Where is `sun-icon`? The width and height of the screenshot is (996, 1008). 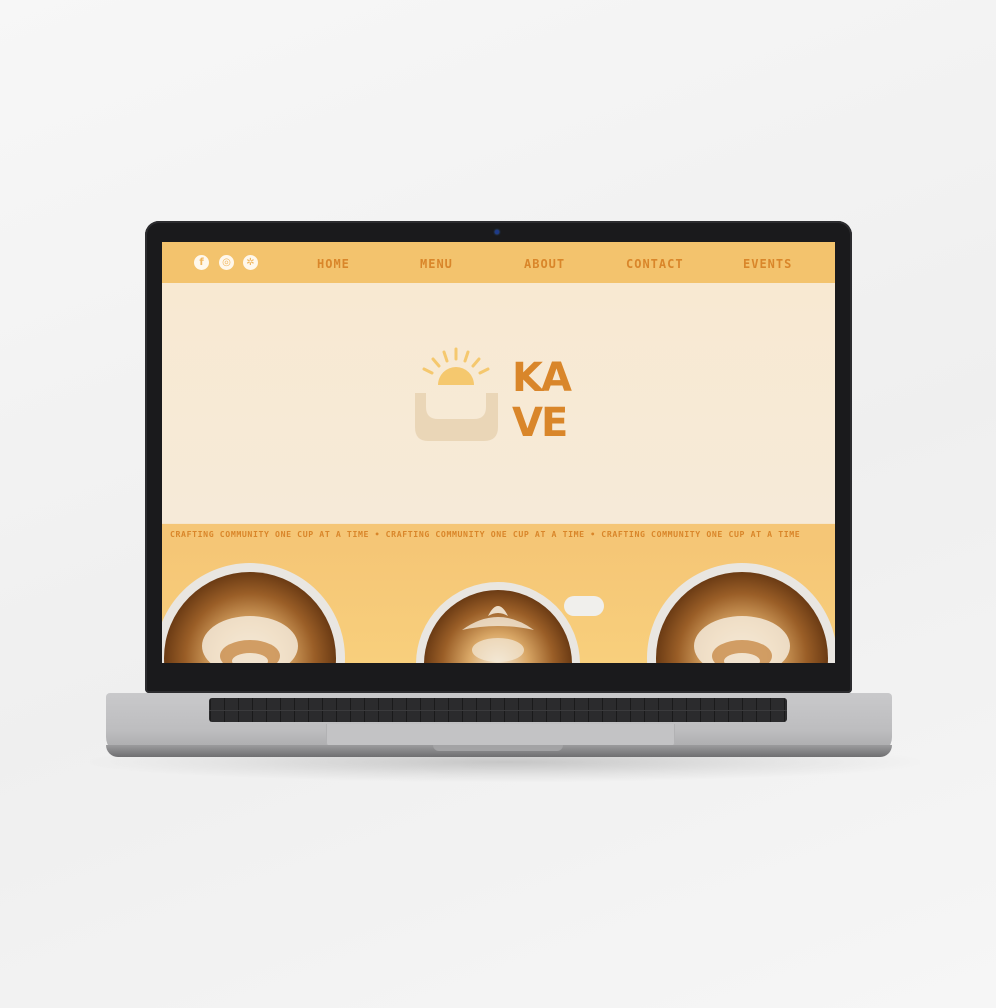
sun-icon is located at coordinates (456, 376).